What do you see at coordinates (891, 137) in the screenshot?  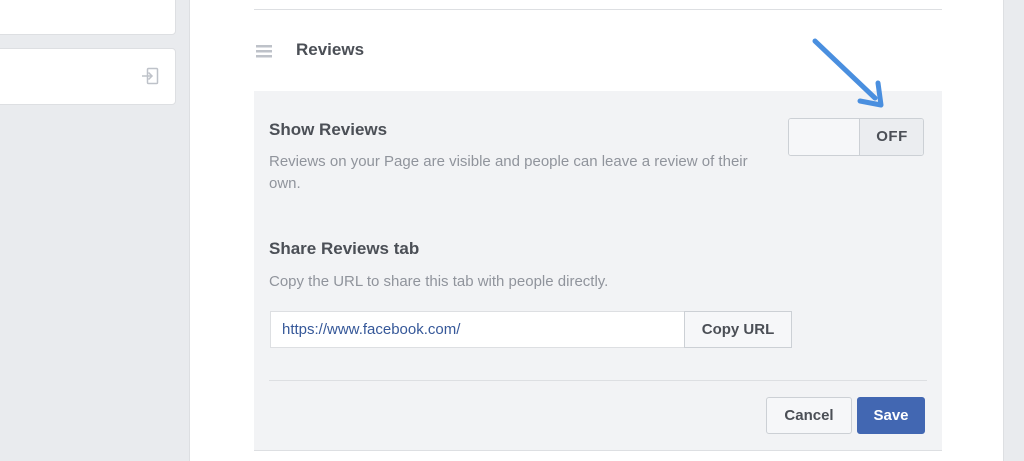 I see `toggle-off-label: OFF` at bounding box center [891, 137].